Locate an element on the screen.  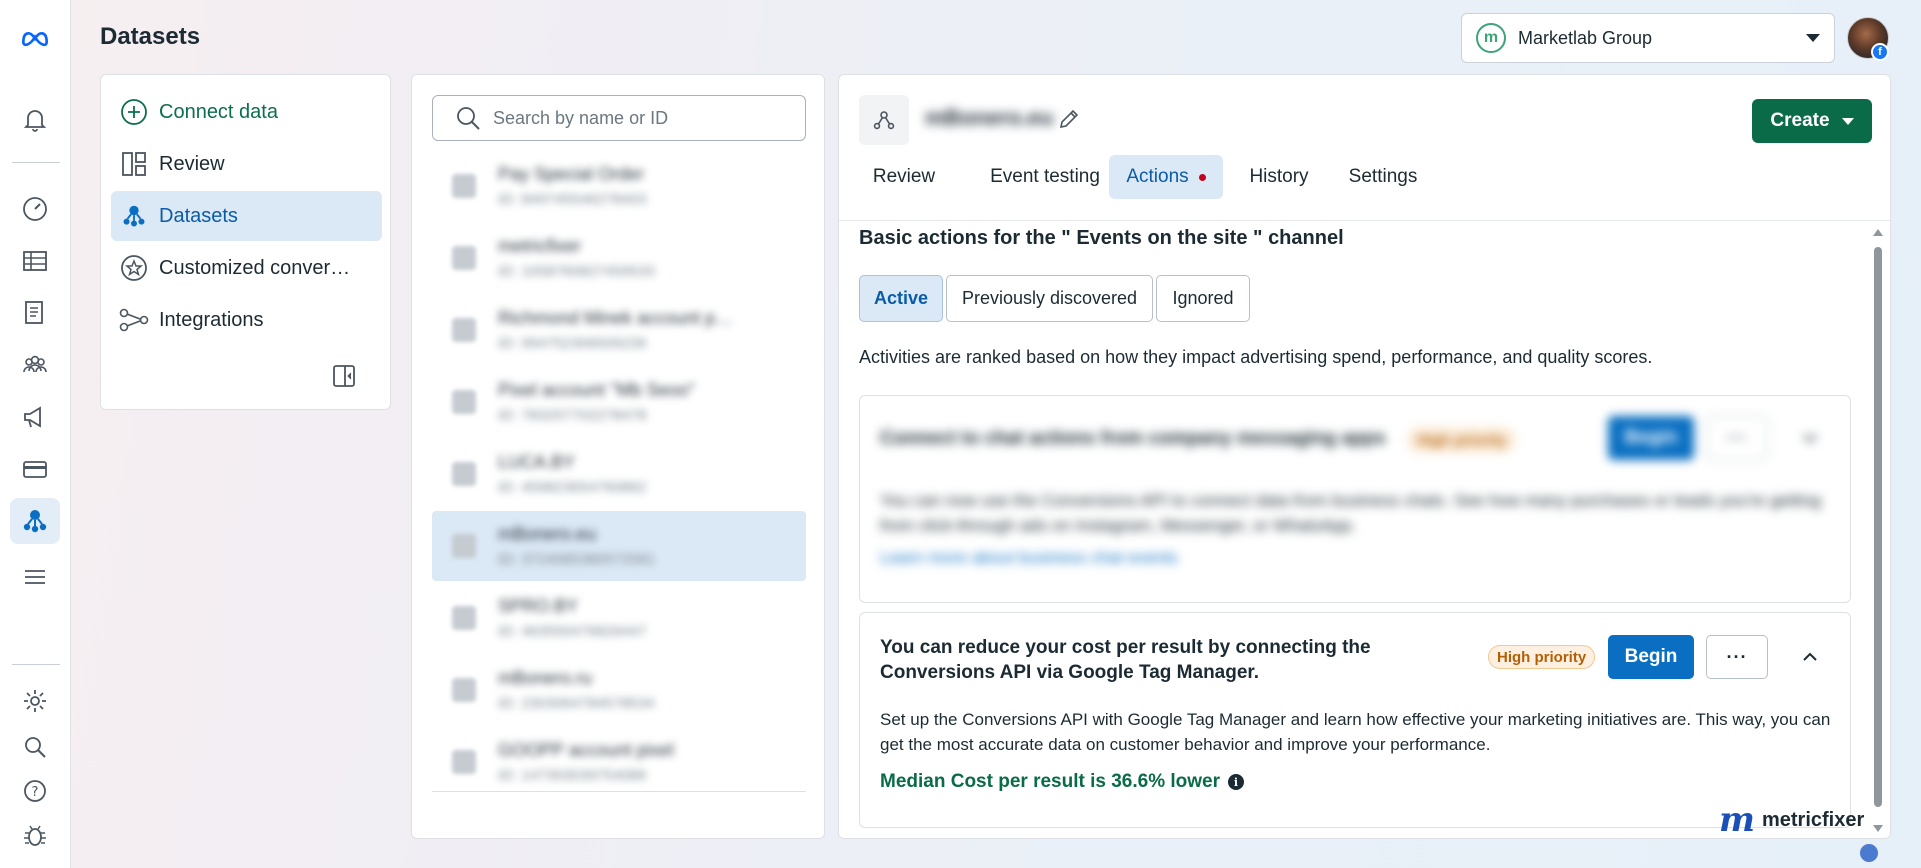
tab-label: Actions is located at coordinates (1157, 176).